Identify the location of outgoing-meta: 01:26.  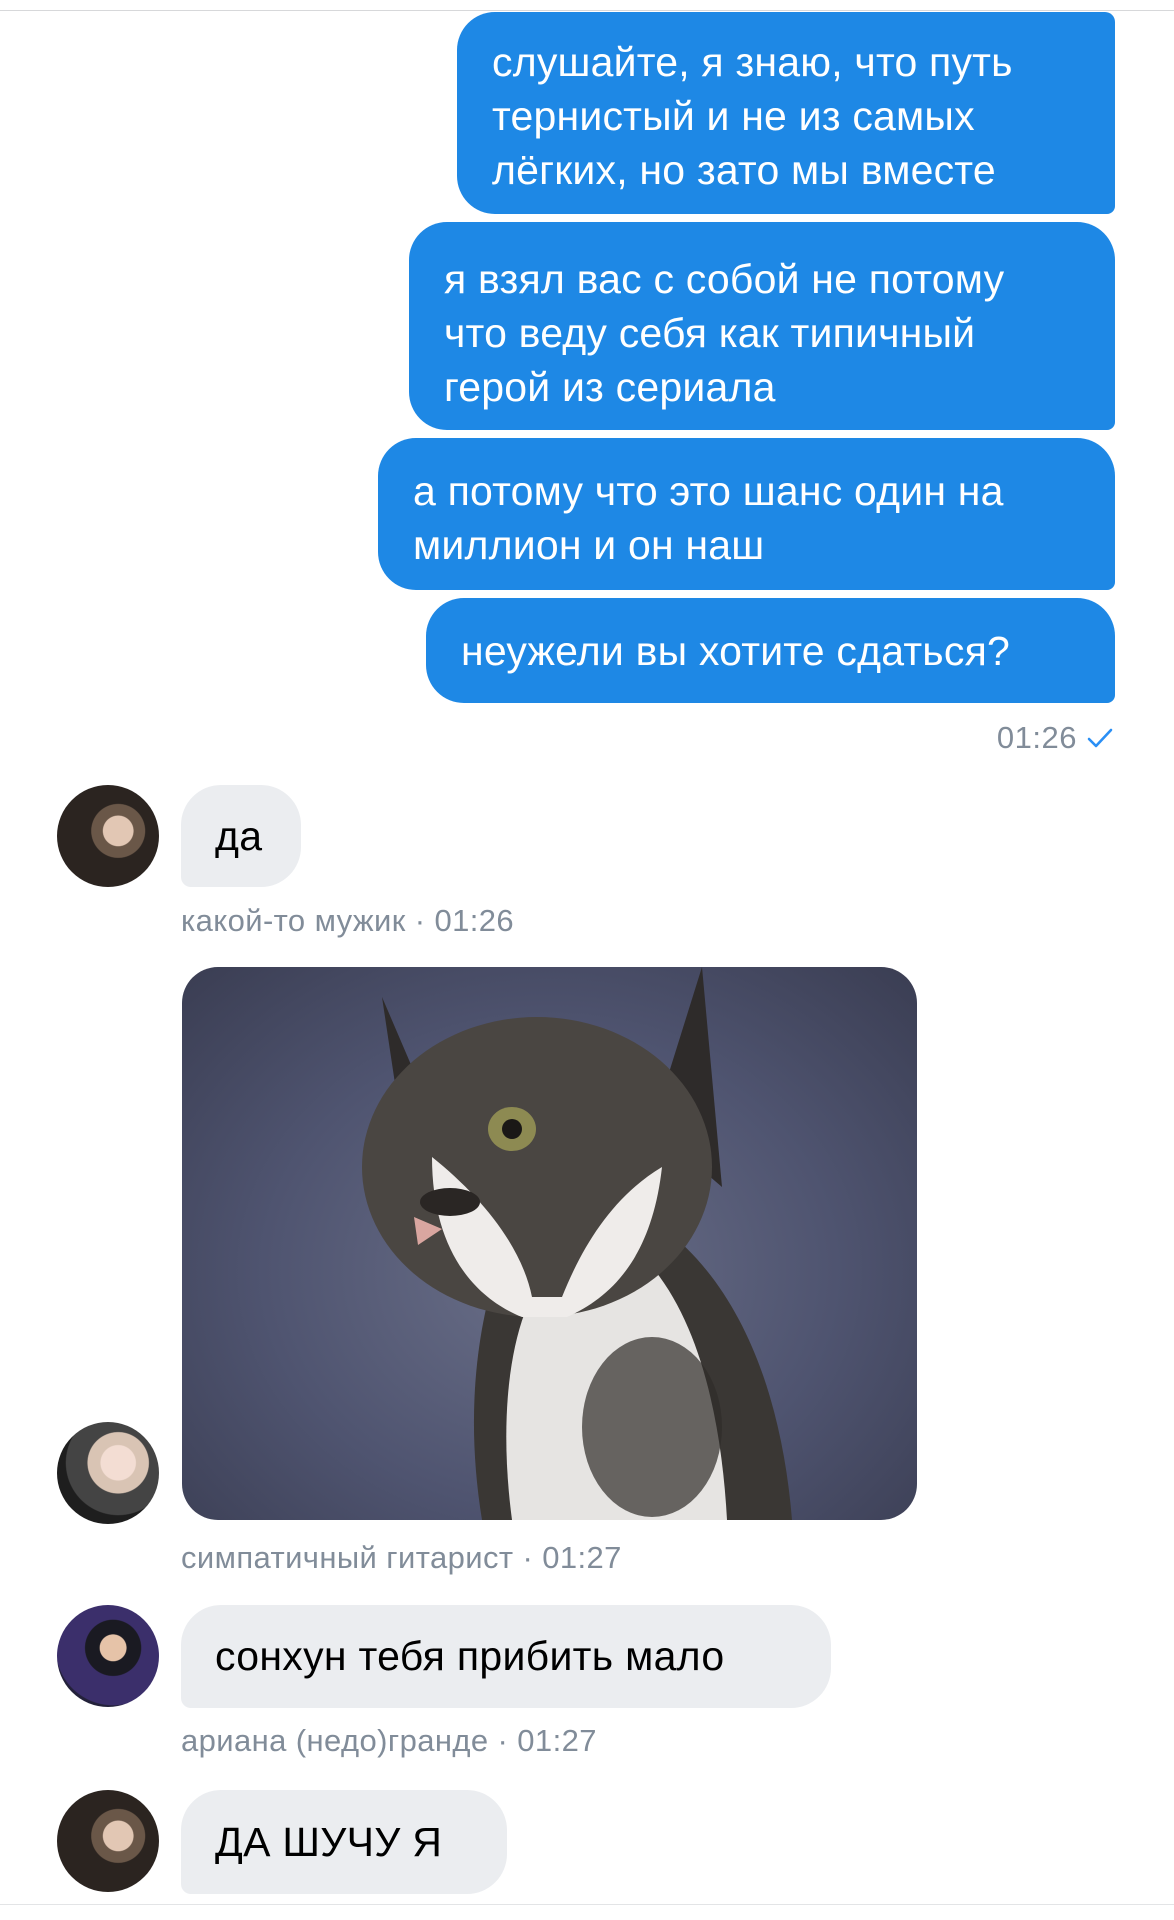
(1055, 738).